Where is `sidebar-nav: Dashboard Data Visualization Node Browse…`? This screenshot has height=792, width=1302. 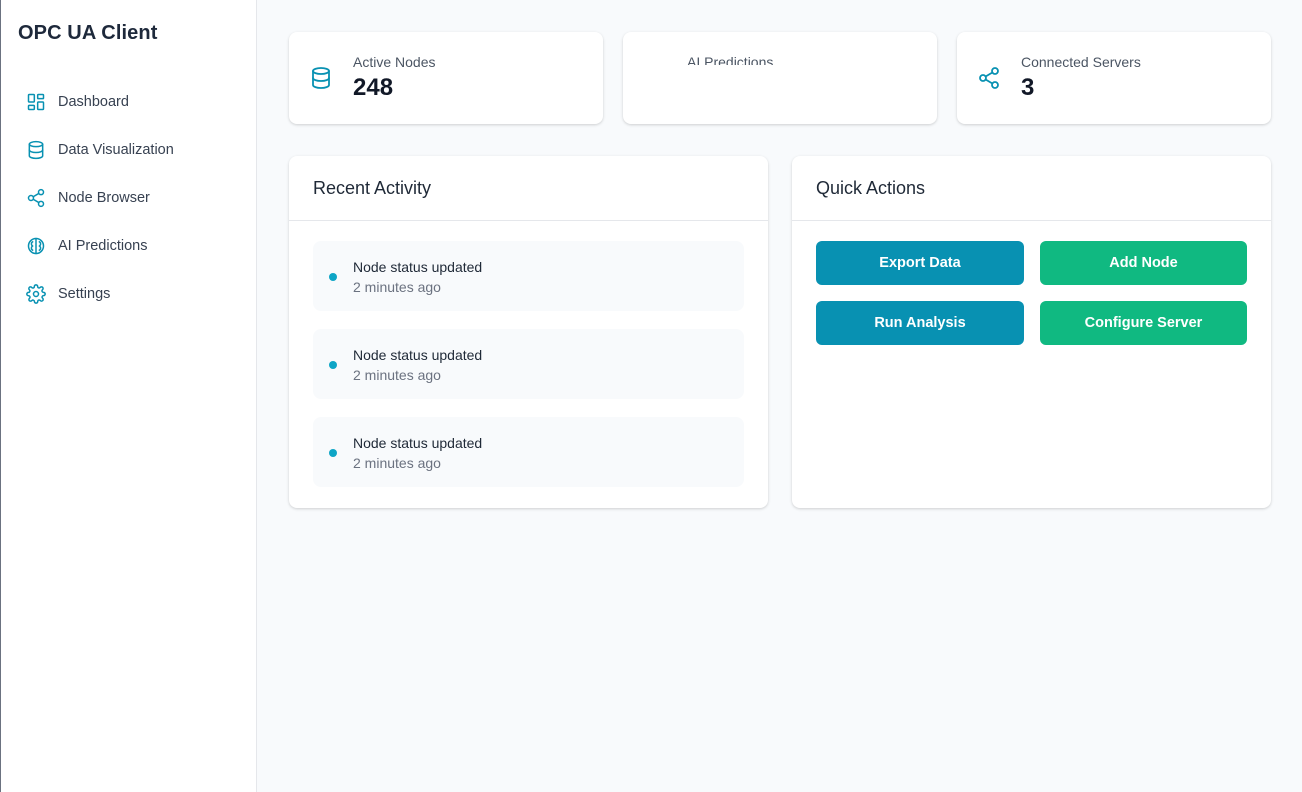 sidebar-nav: Dashboard Data Visualization Node Browse… is located at coordinates (129, 198).